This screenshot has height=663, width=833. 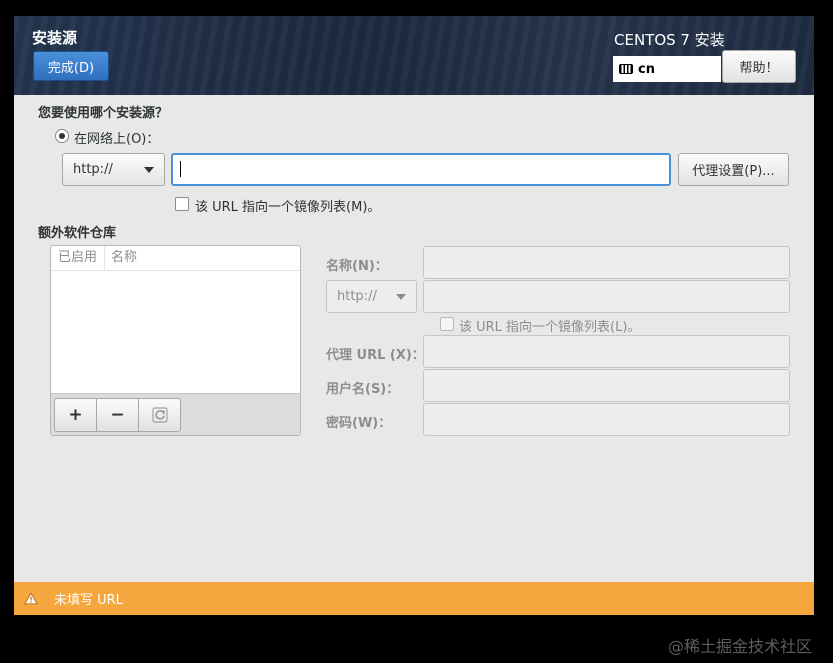 I want to click on repo-mirror-label: 该 URL 指向一个镜像列表(L)。, so click(x=550, y=327).